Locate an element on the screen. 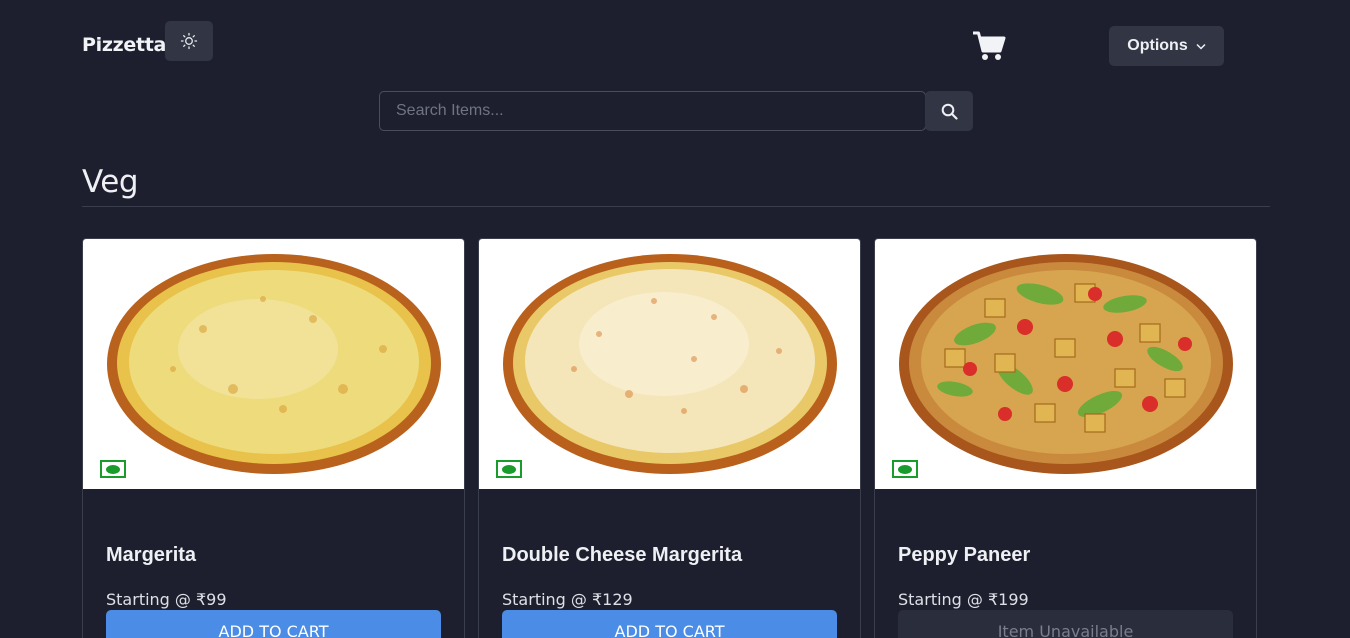  theme-toggle-button is located at coordinates (189, 41).